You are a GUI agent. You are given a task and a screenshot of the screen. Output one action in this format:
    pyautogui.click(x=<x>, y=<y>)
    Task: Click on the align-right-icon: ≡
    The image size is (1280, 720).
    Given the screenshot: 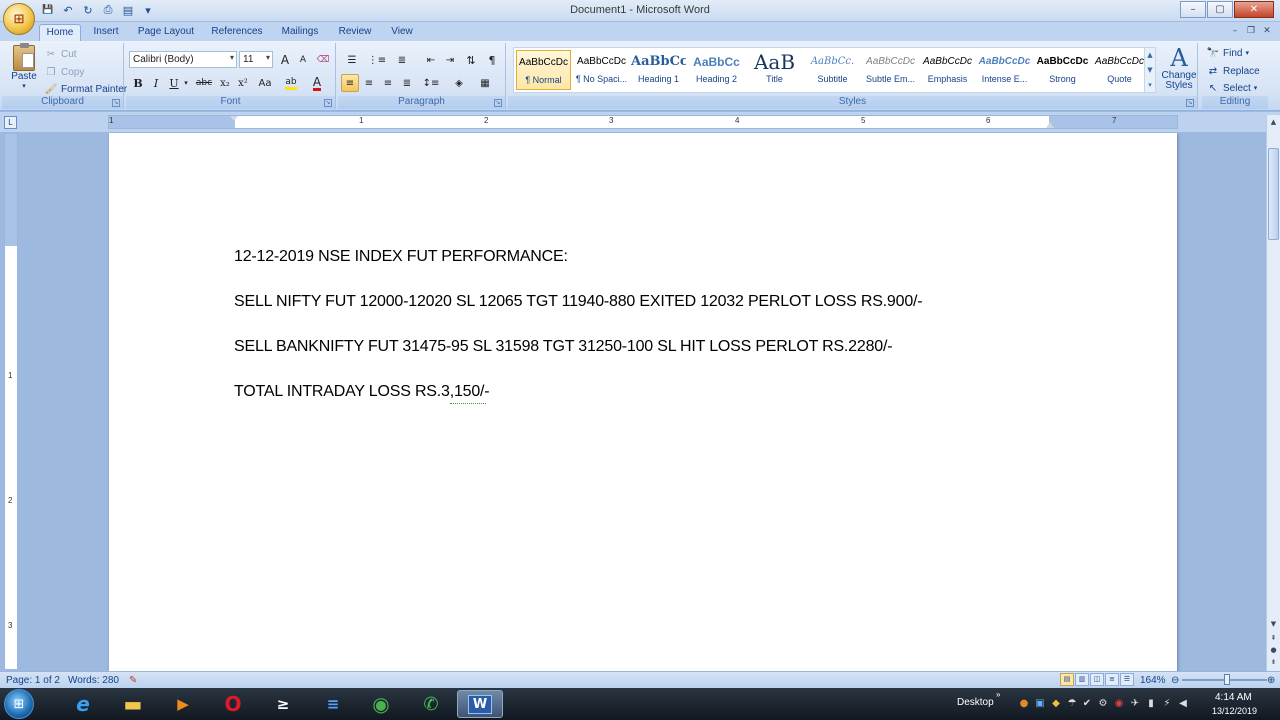 What is the action you would take?
    pyautogui.click(x=388, y=83)
    